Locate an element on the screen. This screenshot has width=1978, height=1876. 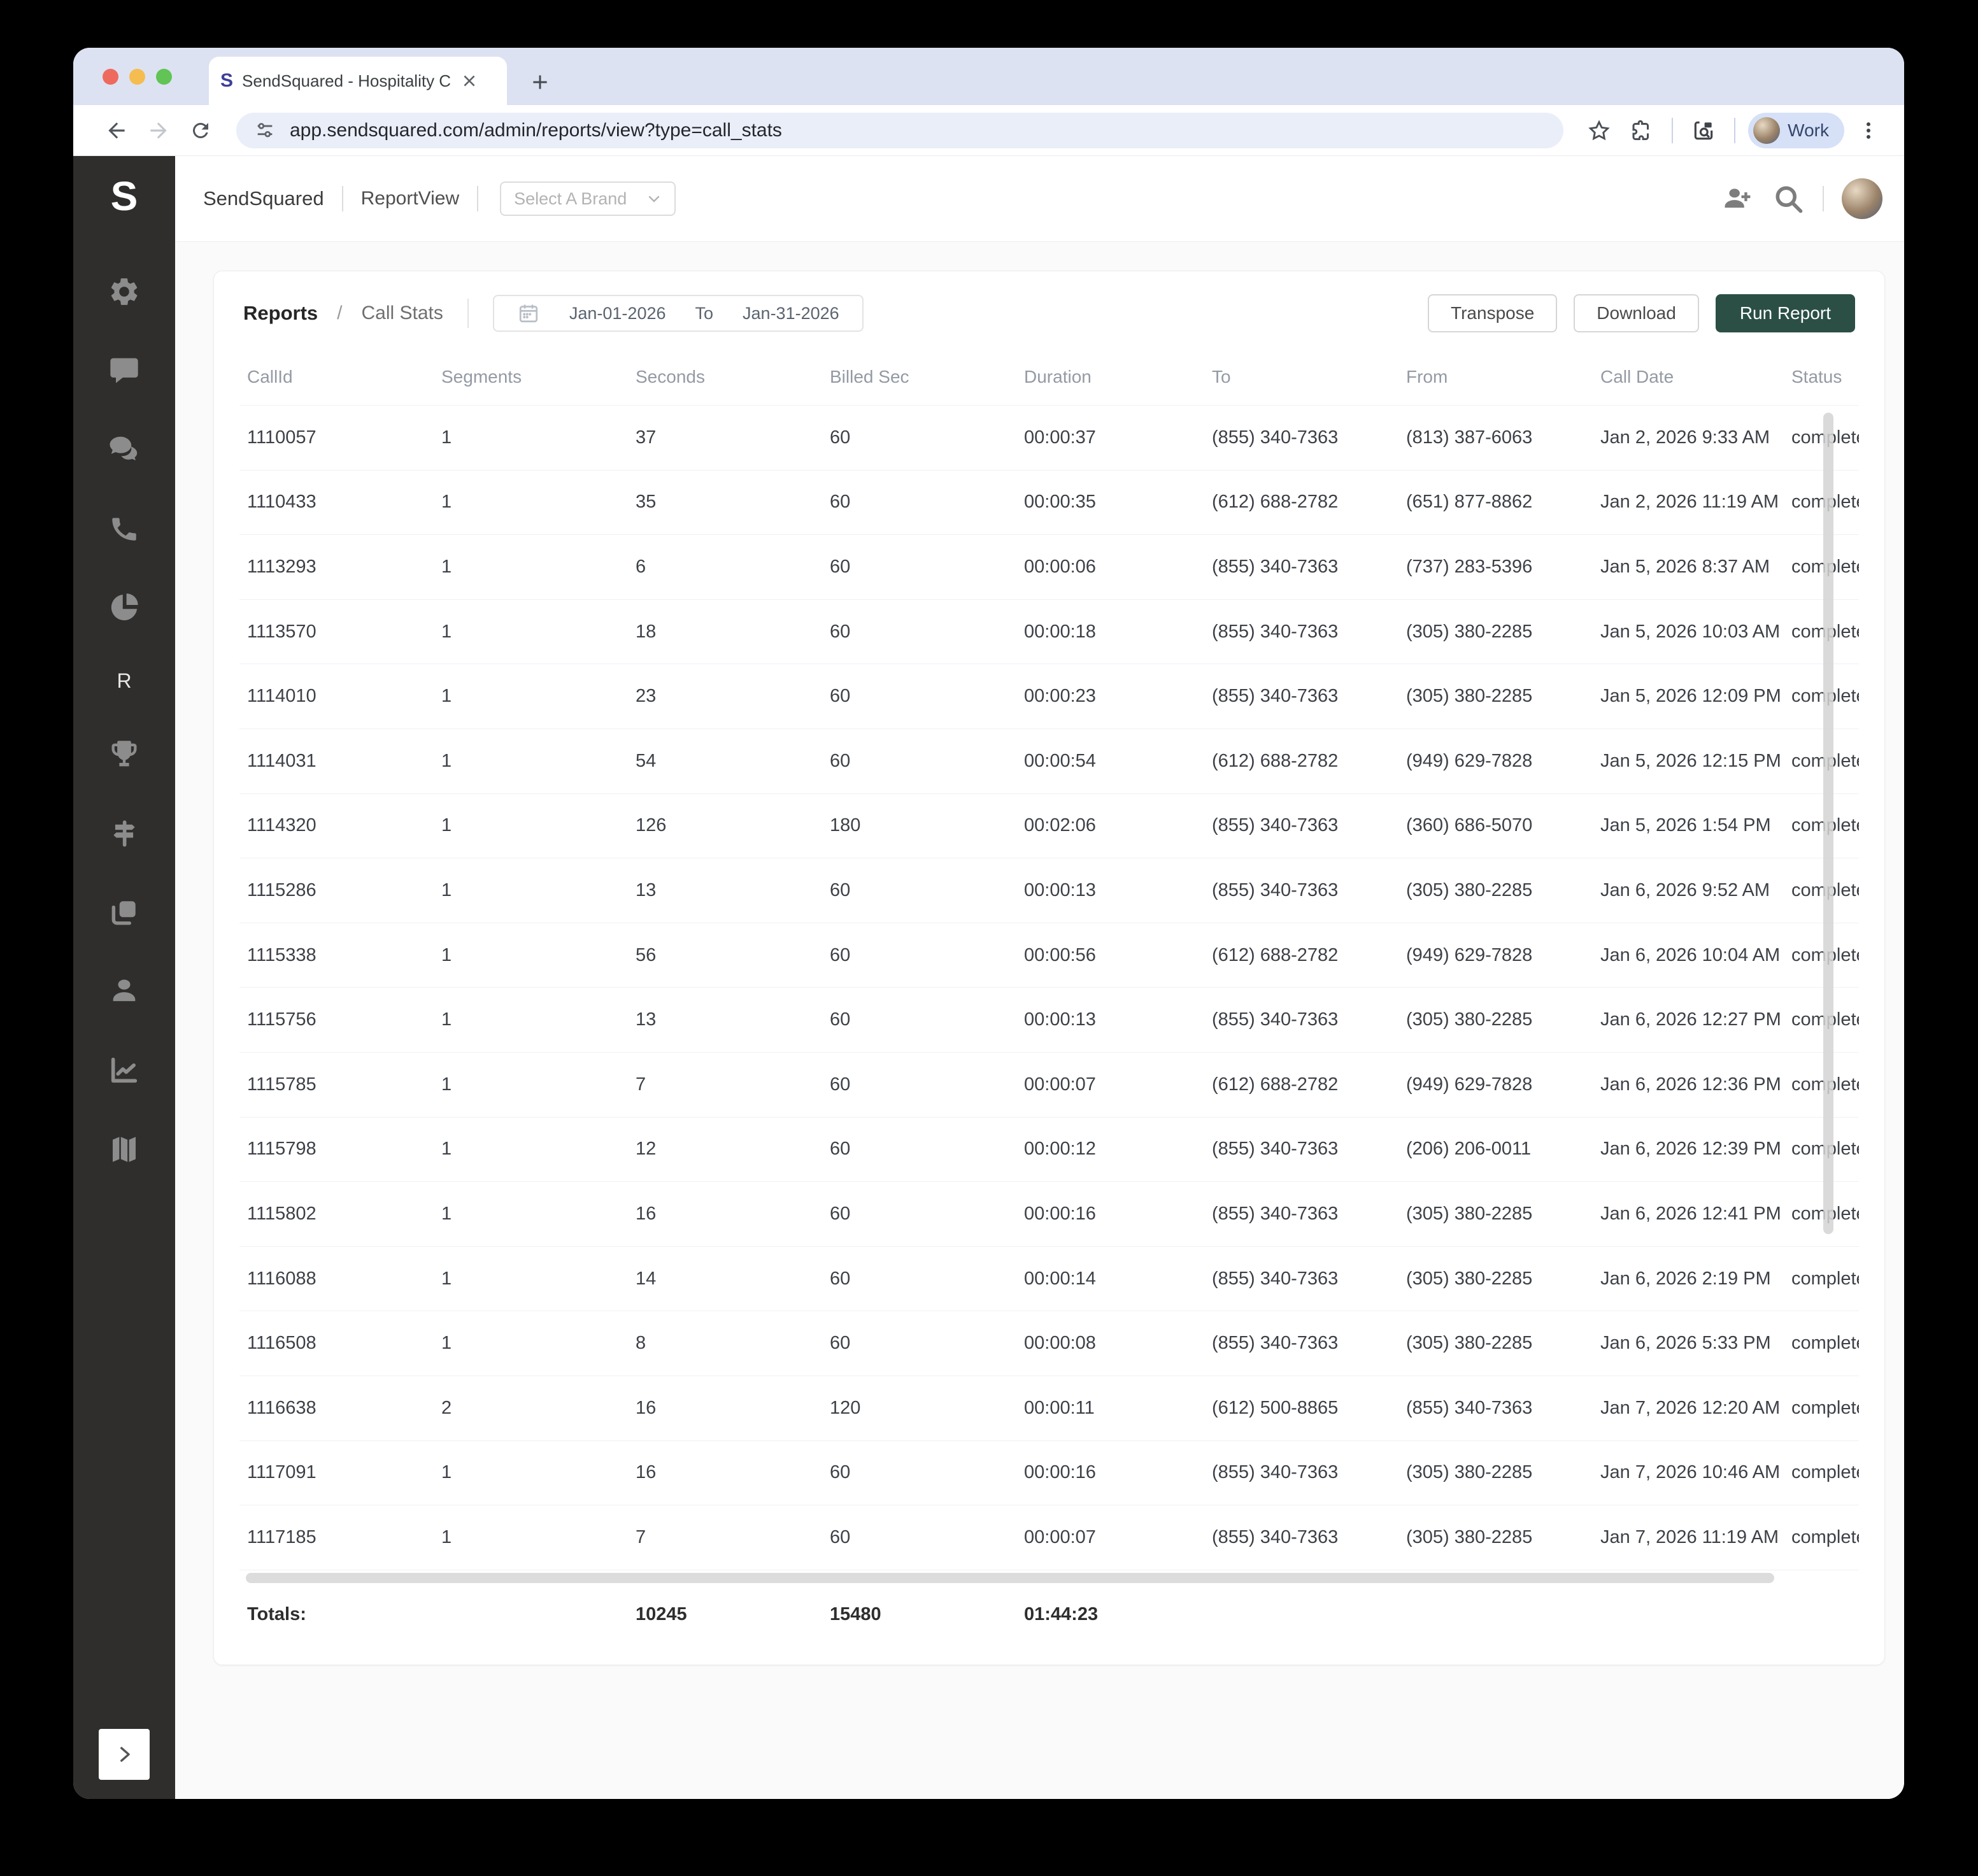
horizontal-scrollbar-thumb is located at coordinates (1010, 1577).